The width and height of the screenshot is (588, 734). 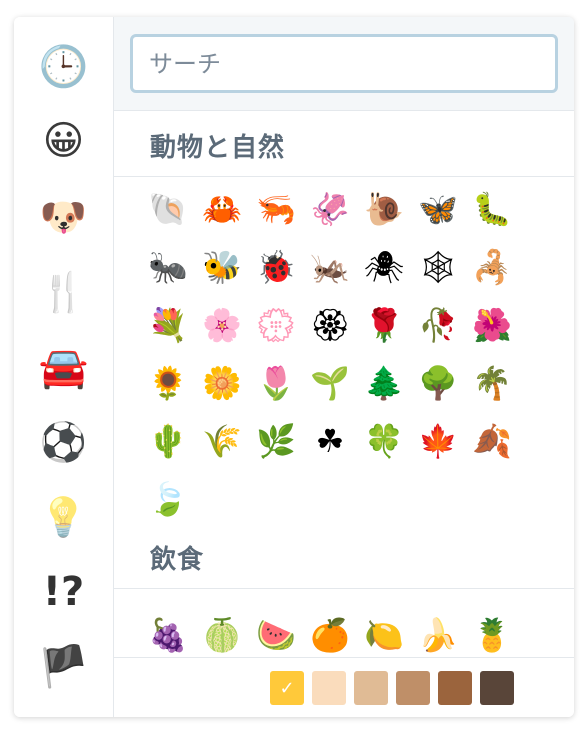 I want to click on category-symbols-interrobang-icon: !?, so click(x=63, y=592).